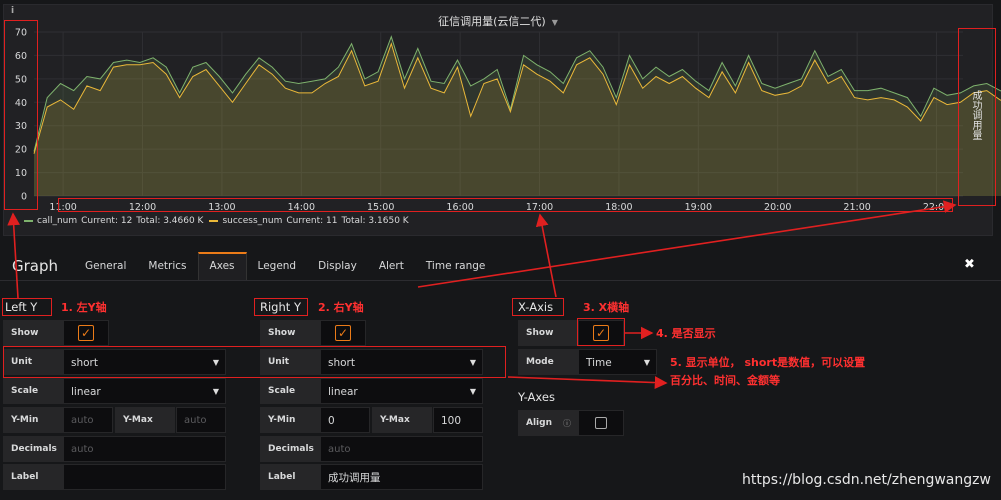  I want to click on x-axis-mode-value: Time, so click(599, 363).